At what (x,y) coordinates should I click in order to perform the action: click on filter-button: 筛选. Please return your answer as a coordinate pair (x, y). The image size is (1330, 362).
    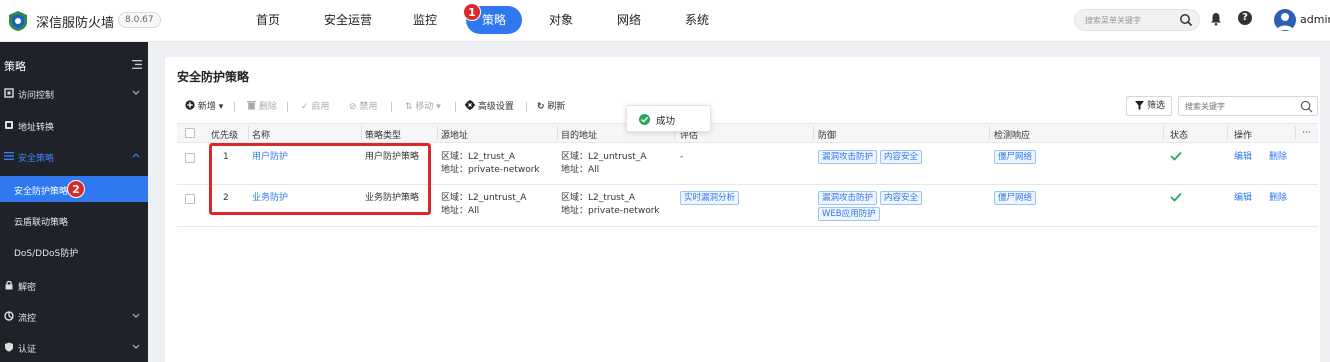
    Looking at the image, I should click on (1149, 106).